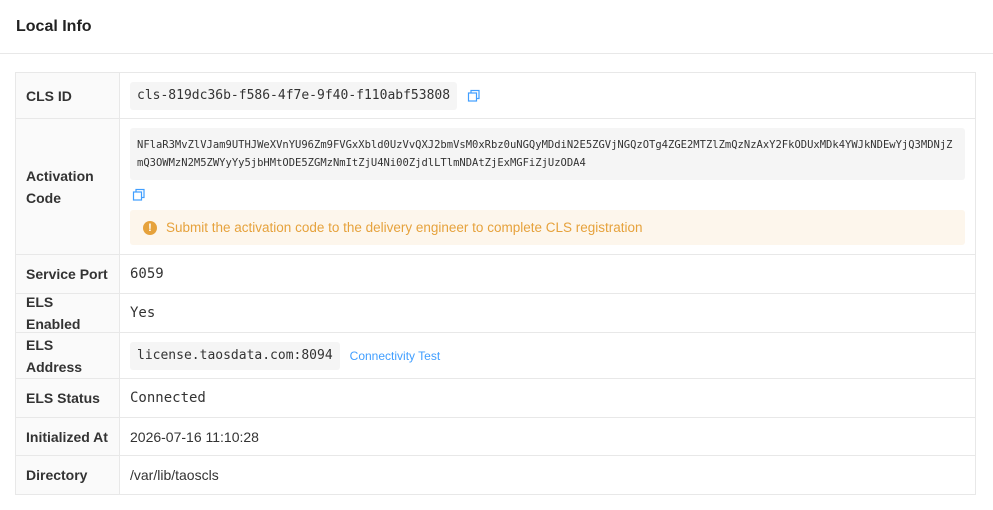  Describe the element at coordinates (496, 27) in the screenshot. I see `page-header: Local Info` at that location.